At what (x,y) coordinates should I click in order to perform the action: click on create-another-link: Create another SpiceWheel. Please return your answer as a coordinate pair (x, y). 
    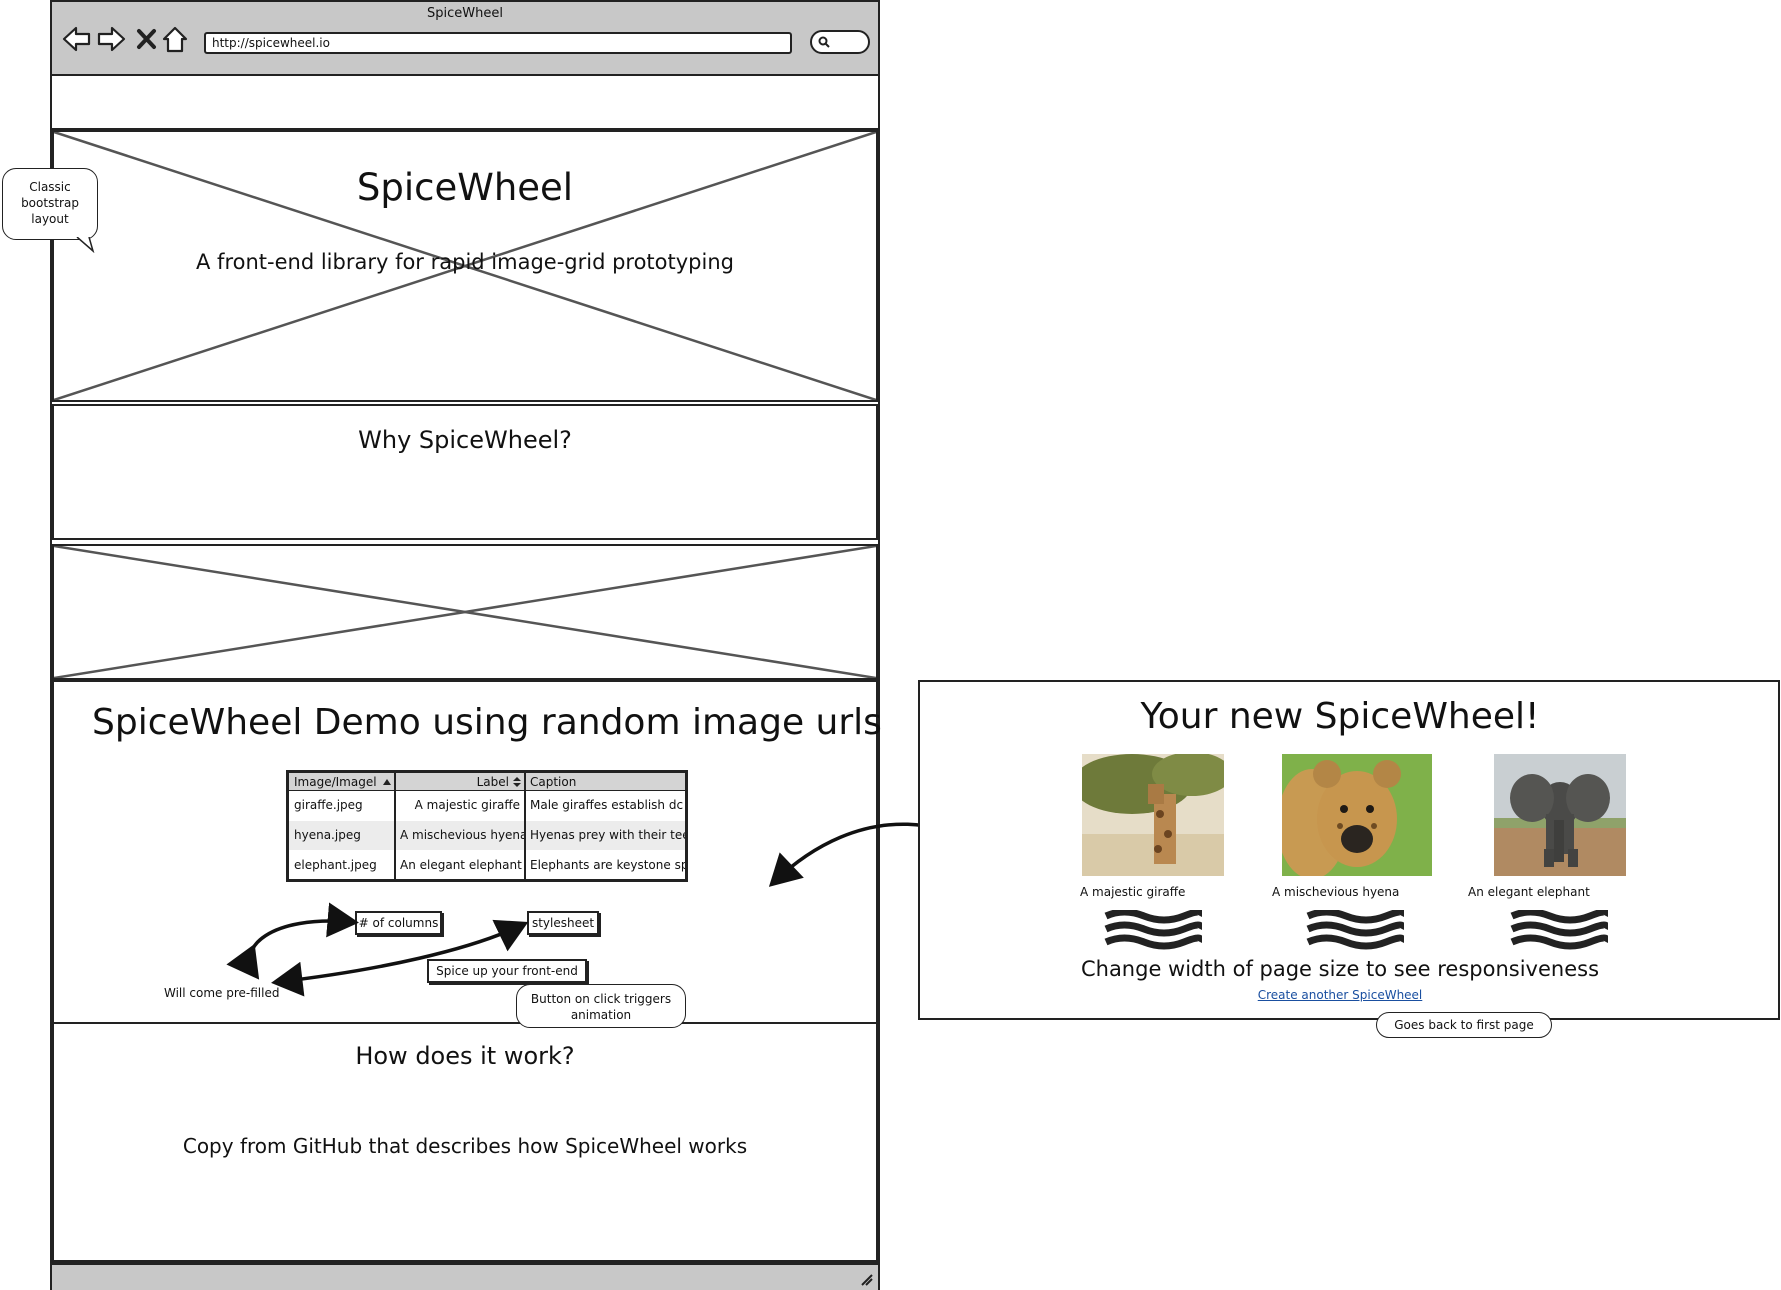
    Looking at the image, I should click on (1340, 995).